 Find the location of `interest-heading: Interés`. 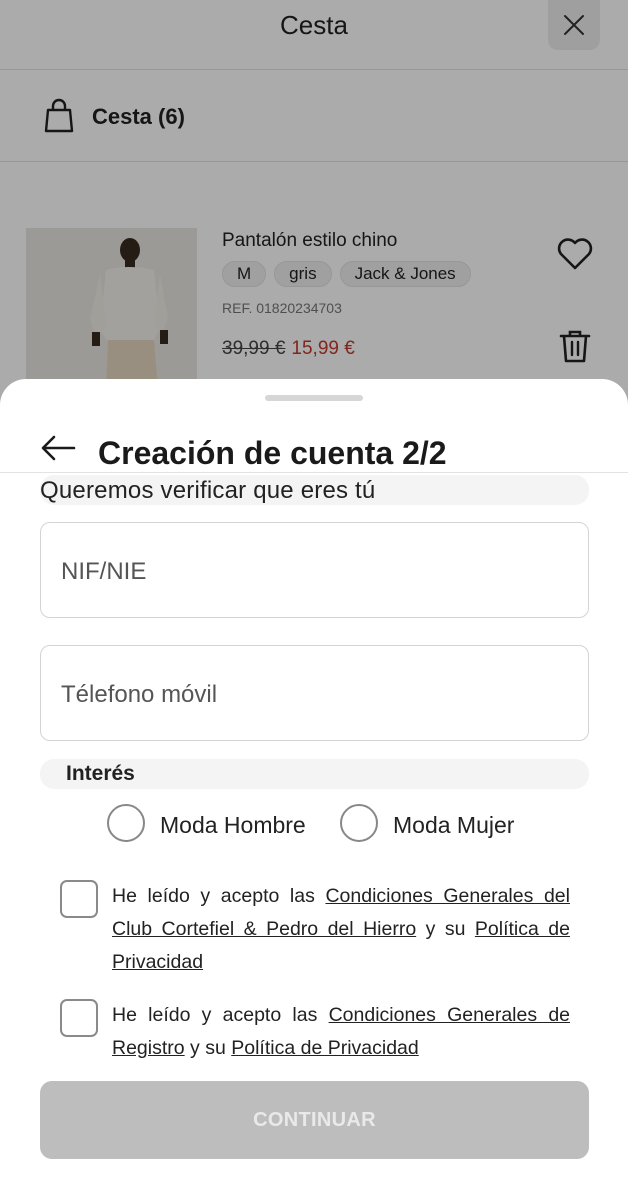

interest-heading: Interés is located at coordinates (100, 773).